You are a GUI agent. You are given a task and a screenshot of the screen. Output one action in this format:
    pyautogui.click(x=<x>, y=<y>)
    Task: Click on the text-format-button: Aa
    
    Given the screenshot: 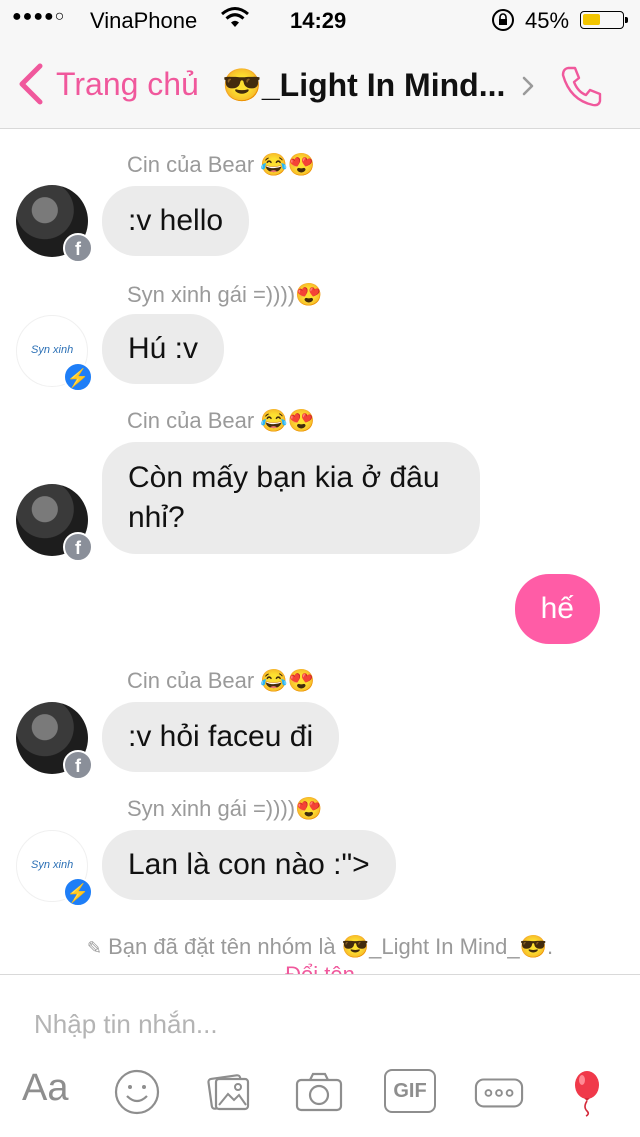 What is the action you would take?
    pyautogui.click(x=45, y=1088)
    